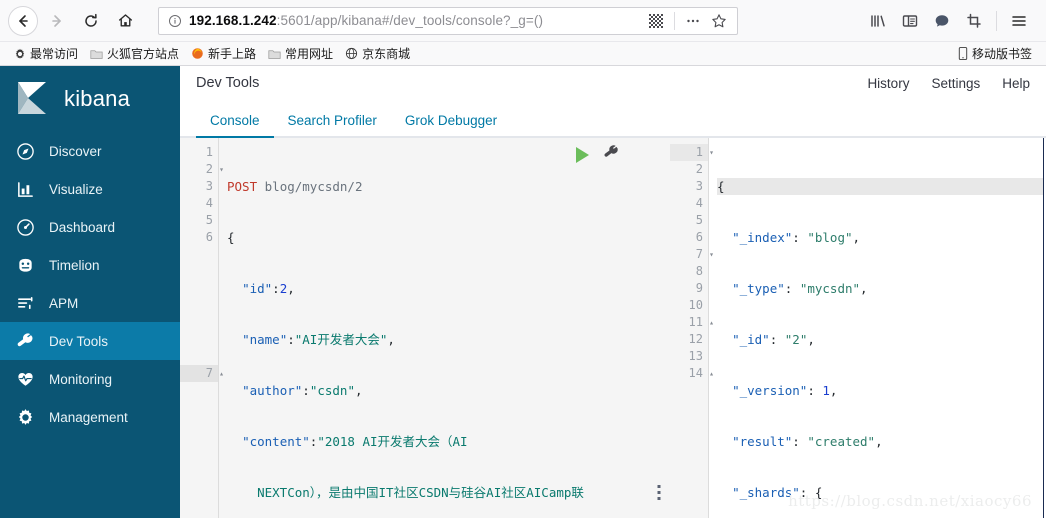 Image resolution: width=1046 pixels, height=518 pixels. Describe the element at coordinates (25, 227) in the screenshot. I see `dashboard-icon` at that location.